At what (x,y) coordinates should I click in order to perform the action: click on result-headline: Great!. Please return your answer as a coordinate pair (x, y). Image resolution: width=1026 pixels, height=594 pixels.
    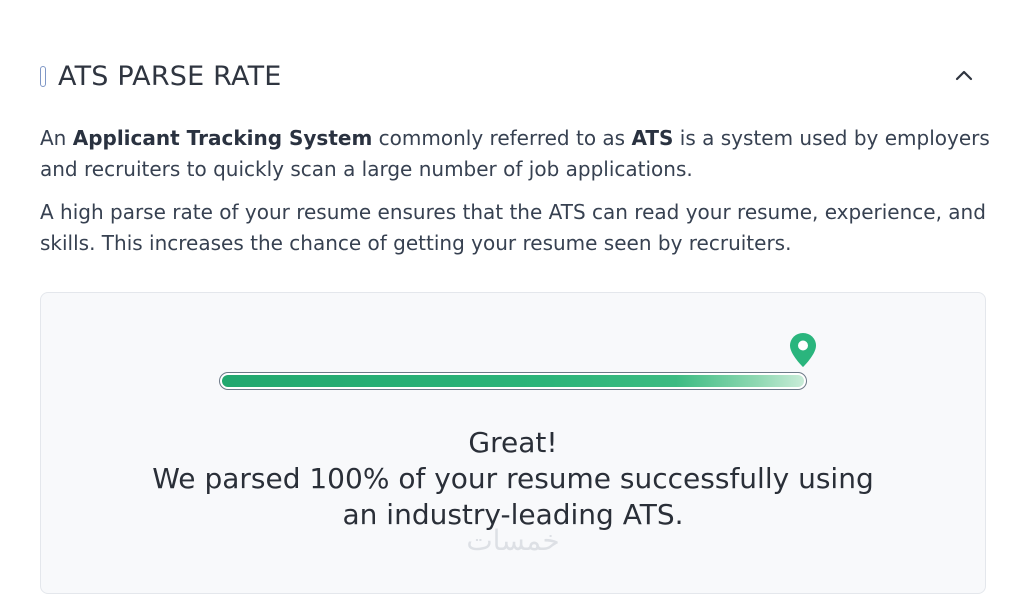
    Looking at the image, I should click on (513, 442).